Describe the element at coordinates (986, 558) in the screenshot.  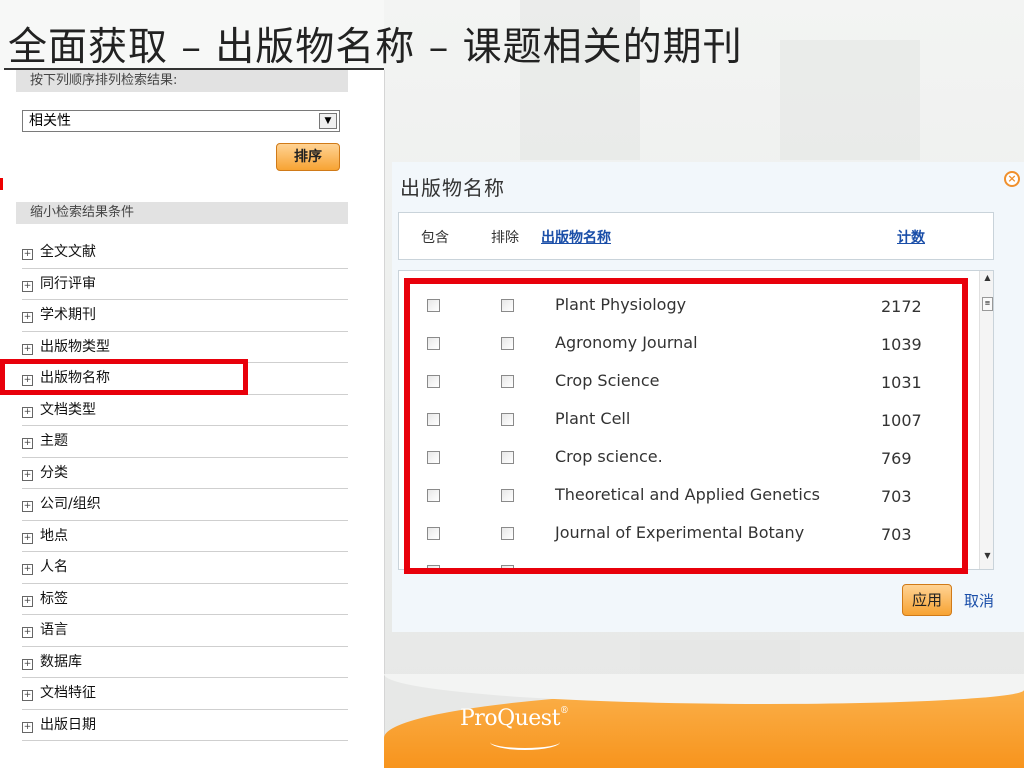
I see `scroll-down-icon: ▼` at that location.